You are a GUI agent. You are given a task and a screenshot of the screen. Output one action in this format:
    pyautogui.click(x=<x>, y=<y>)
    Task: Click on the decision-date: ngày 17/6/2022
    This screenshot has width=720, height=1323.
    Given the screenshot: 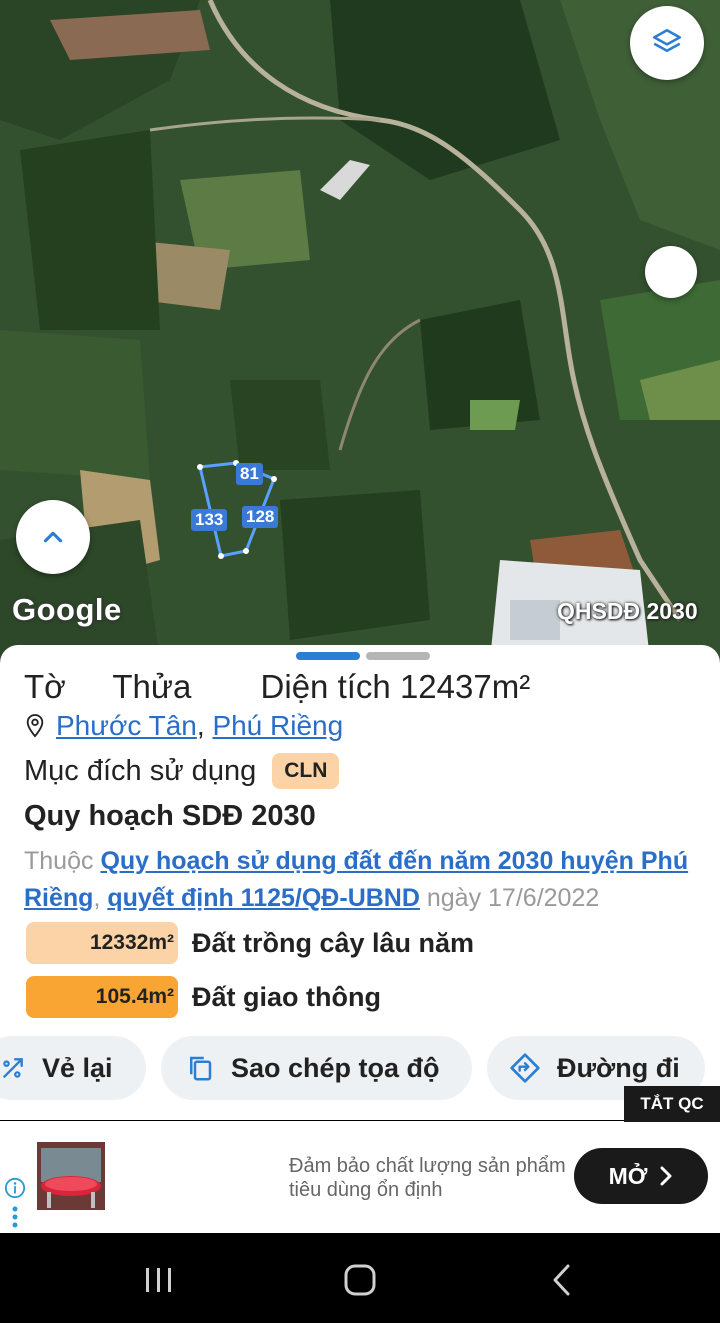 What is the action you would take?
    pyautogui.click(x=513, y=898)
    